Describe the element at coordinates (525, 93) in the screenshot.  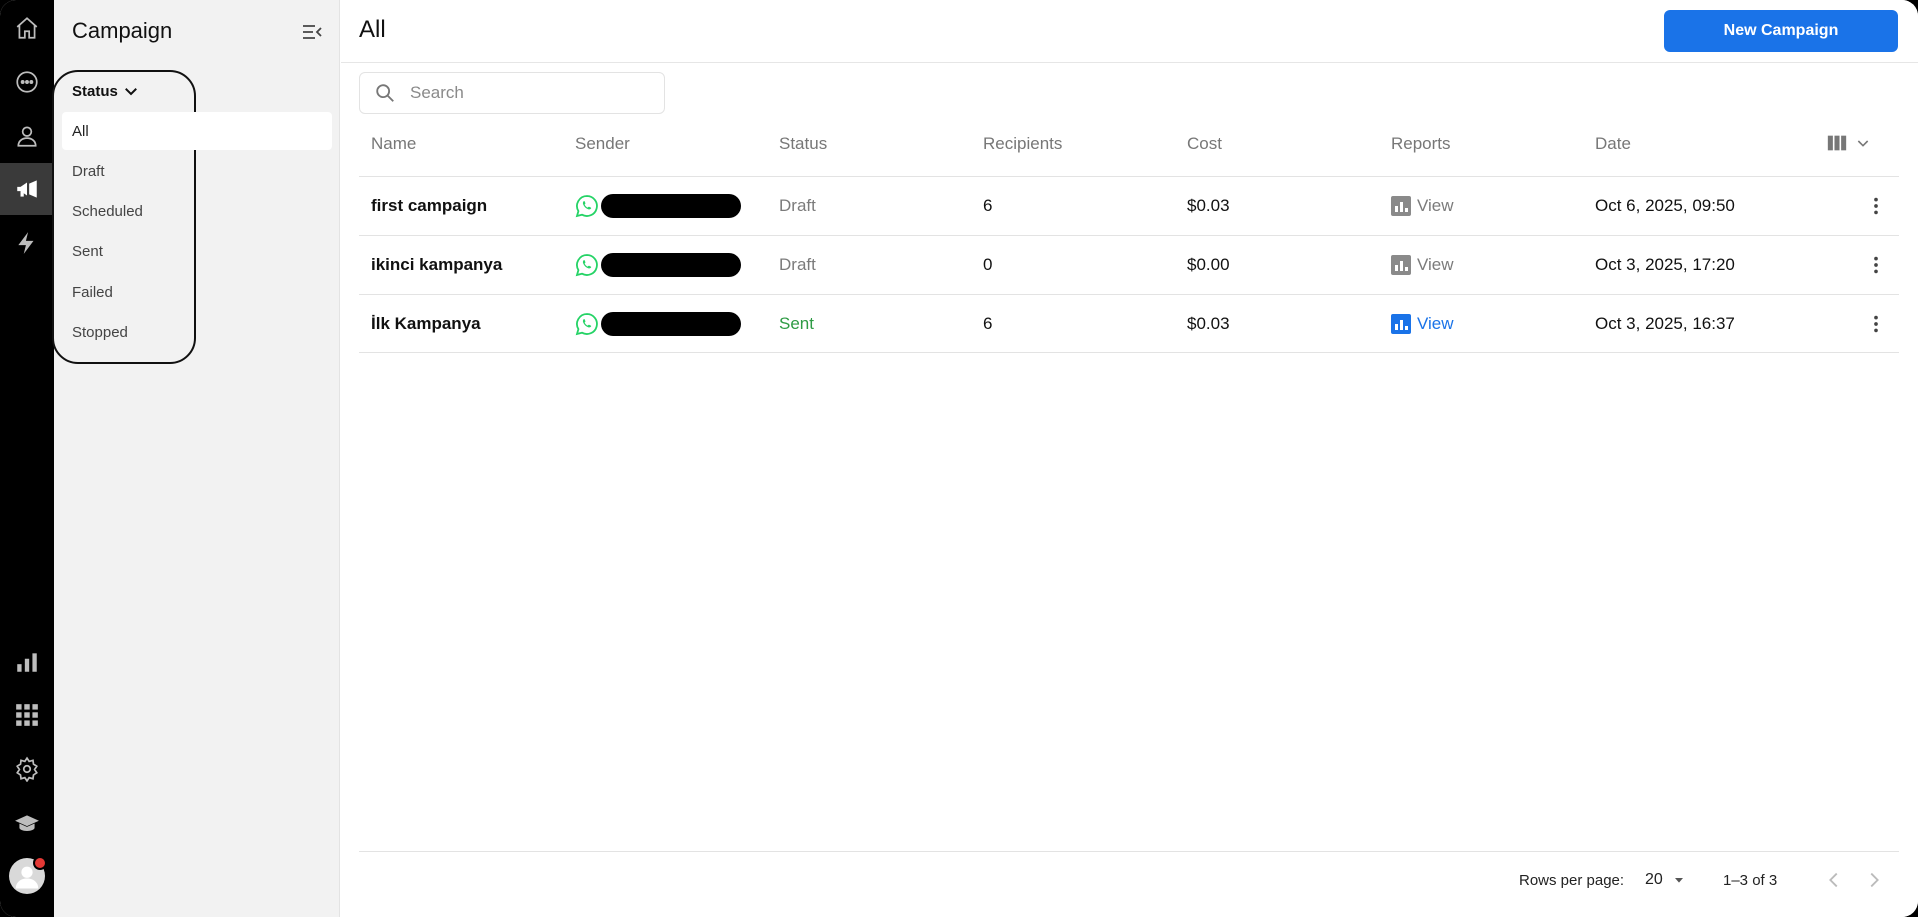
I see `search-input` at that location.